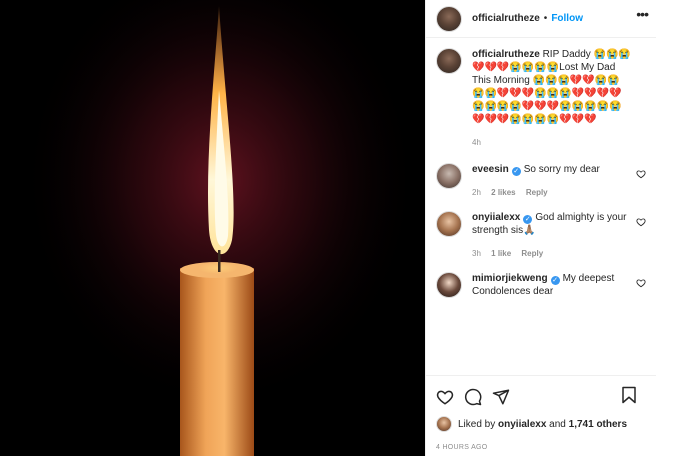 This screenshot has width=686, height=456. I want to click on comment-meta: 2h 2 likes Reply, so click(552, 192).